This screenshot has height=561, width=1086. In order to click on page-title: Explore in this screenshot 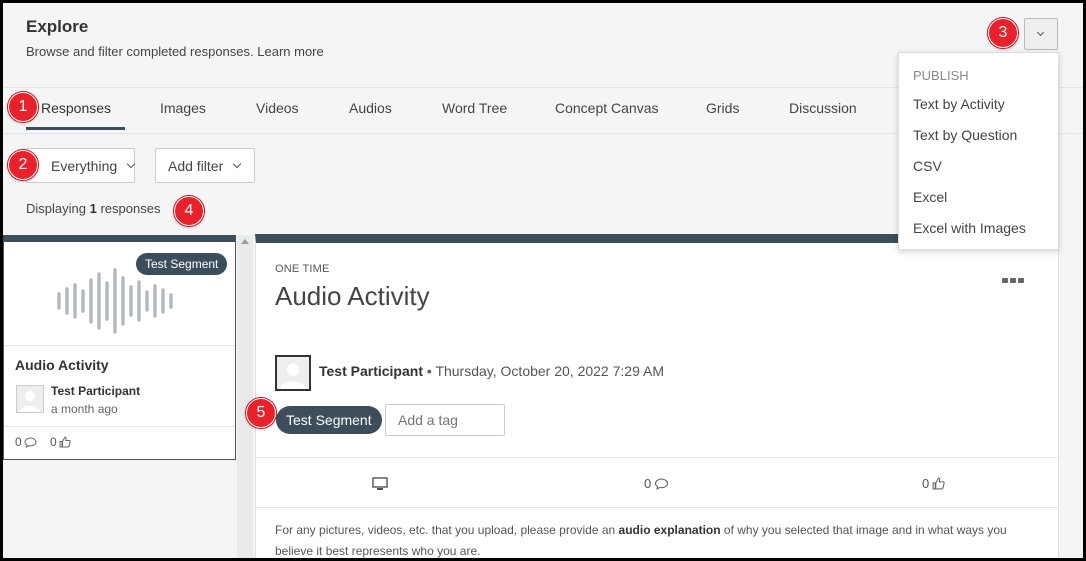, I will do `click(57, 26)`.